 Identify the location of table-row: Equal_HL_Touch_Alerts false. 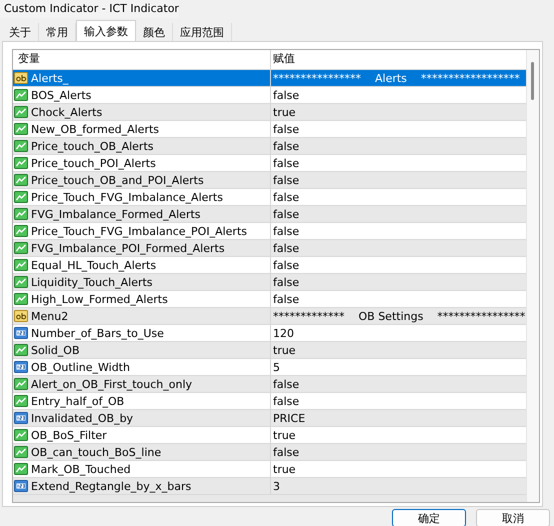
(270, 265).